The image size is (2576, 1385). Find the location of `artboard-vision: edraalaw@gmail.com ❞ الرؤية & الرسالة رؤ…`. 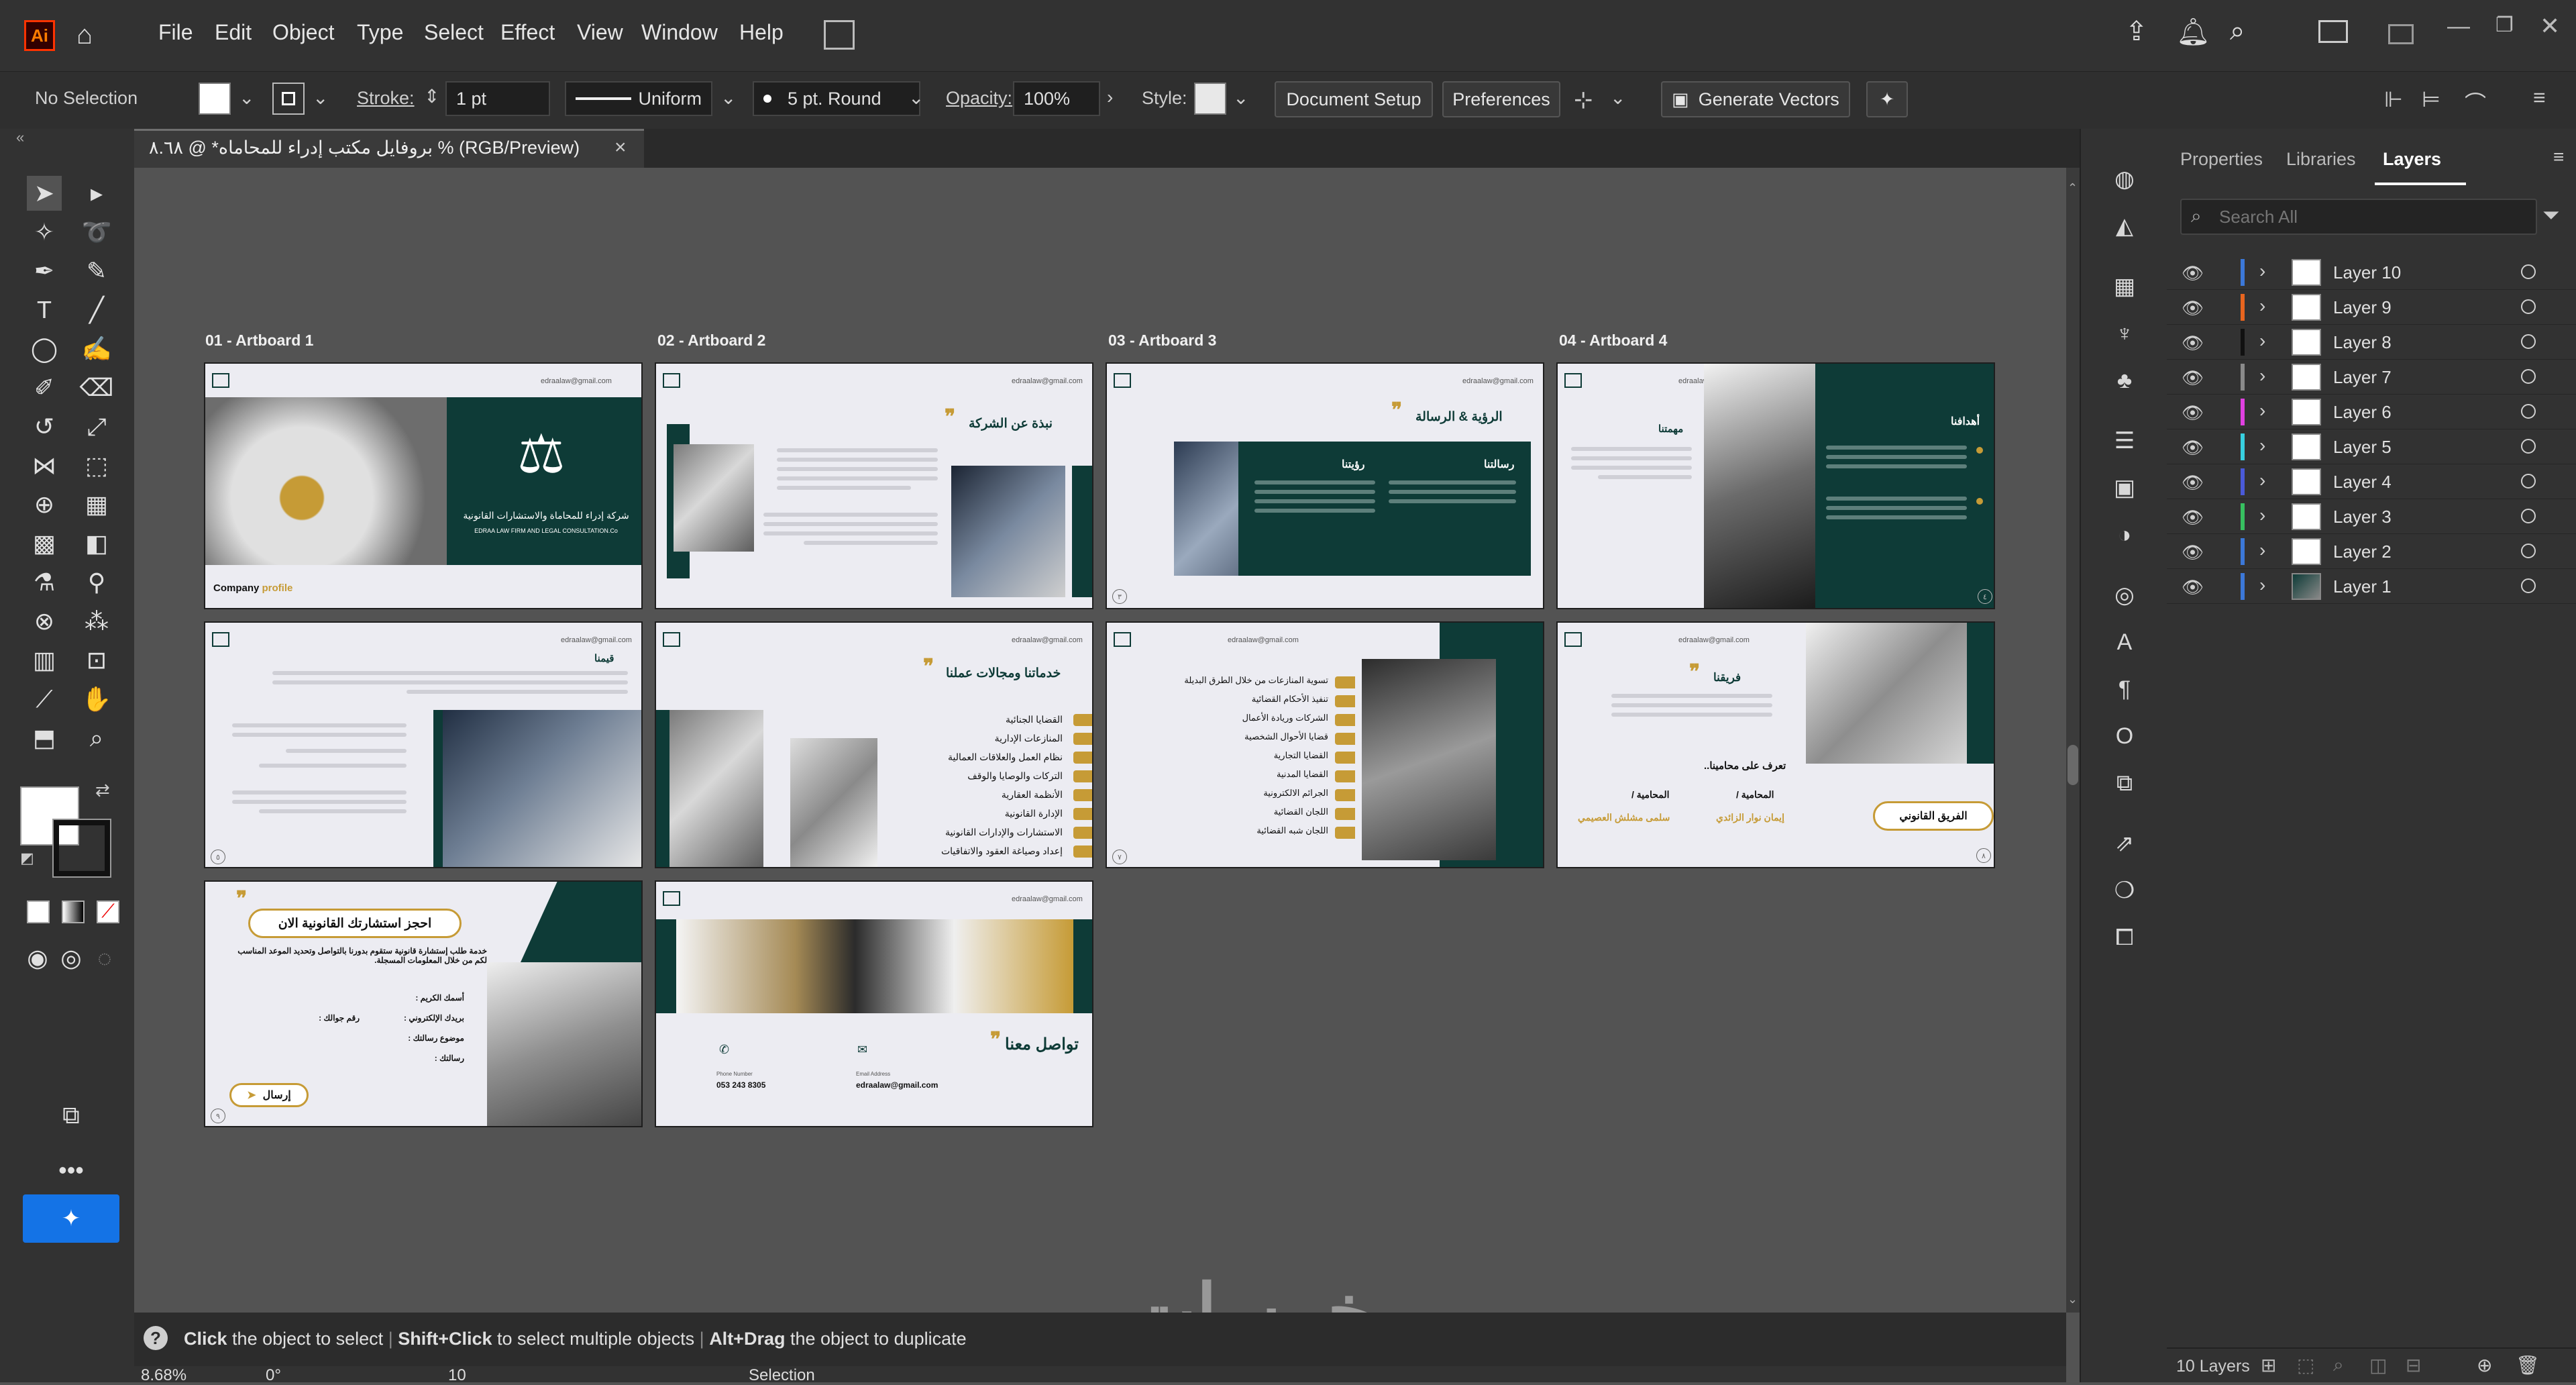

artboard-vision: edraalaw@gmail.com ❞ الرؤية & الرسالة رؤ… is located at coordinates (1325, 485).